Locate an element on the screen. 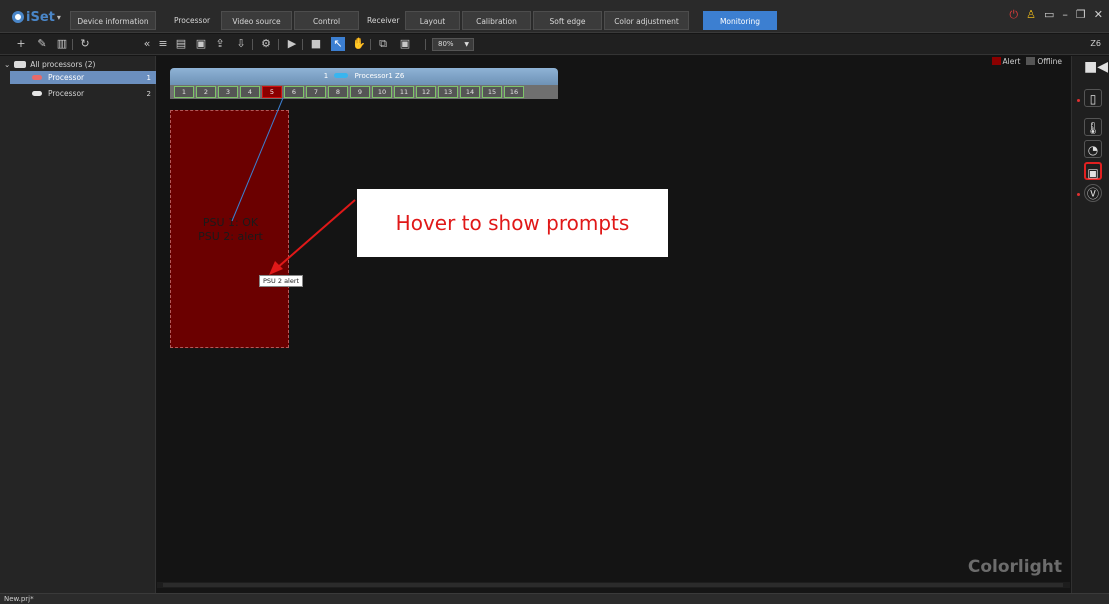 This screenshot has height=604, width=1109. horizontal-scrollbar is located at coordinates (613, 585).